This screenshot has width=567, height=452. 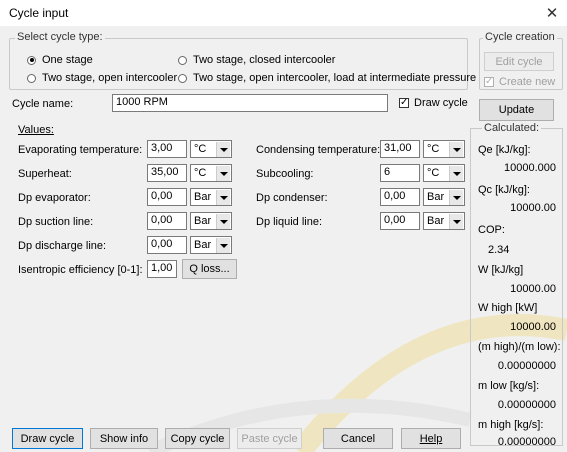 I want to click on values-label: Values:, so click(x=36, y=130).